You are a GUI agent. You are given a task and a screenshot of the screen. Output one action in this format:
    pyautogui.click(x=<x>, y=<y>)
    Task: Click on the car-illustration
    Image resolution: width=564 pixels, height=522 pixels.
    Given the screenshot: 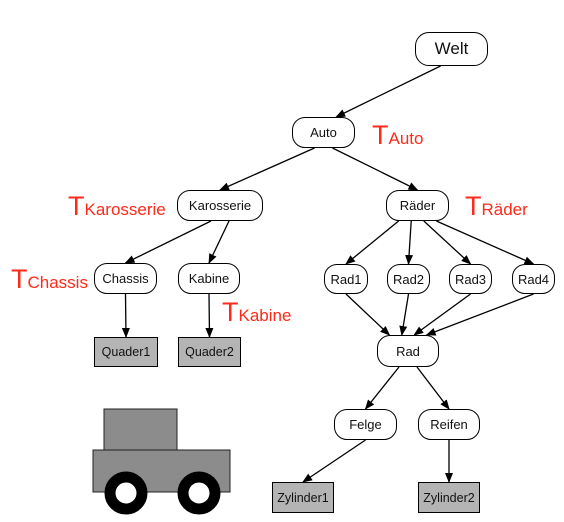 What is the action you would take?
    pyautogui.click(x=161, y=461)
    